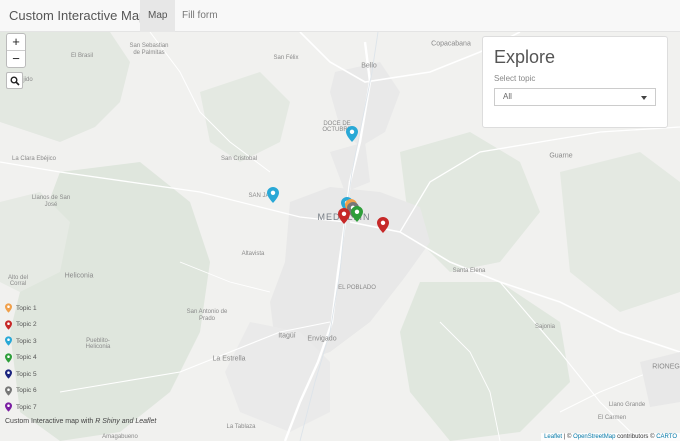 The width and height of the screenshot is (680, 441). I want to click on place-pueblito-heliconia: Heliconia, so click(98, 347).